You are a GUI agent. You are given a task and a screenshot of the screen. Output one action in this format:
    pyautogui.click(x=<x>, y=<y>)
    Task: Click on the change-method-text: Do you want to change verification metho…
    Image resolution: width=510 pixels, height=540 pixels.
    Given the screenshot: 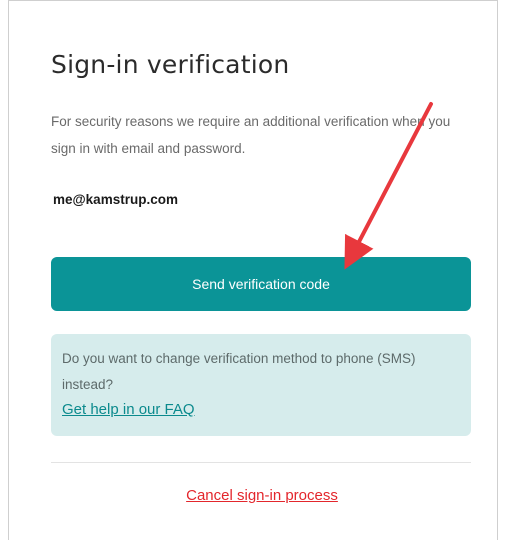 What is the action you would take?
    pyautogui.click(x=239, y=371)
    